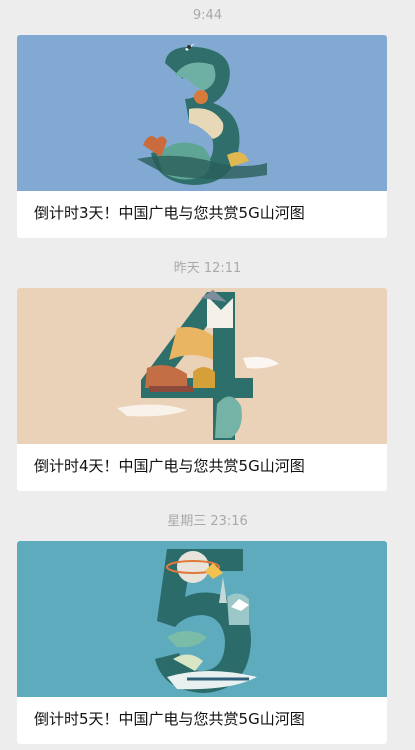  Describe the element at coordinates (205, 719) in the screenshot. I see `article-title: 倒计时5天！中国广电与您共赏5G山河图` at that location.